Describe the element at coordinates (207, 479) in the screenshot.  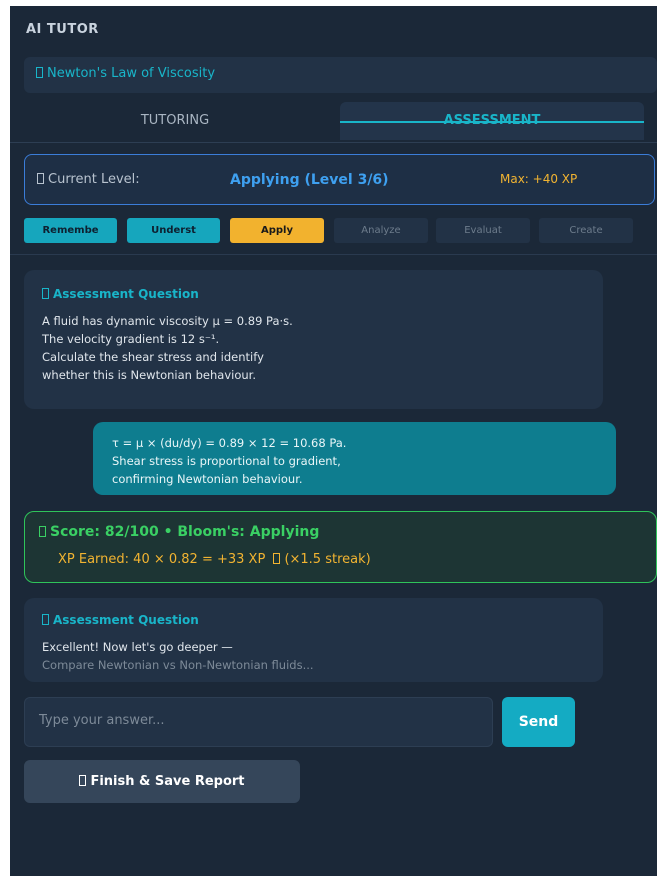
I see `answer-line: confirming Newtonian behaviour.` at that location.